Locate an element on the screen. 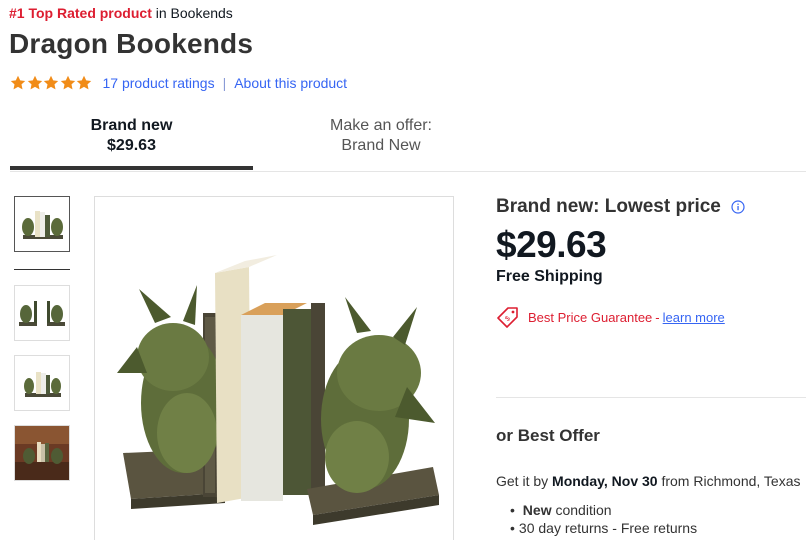 The width and height of the screenshot is (806, 540). guarantee-dash: - is located at coordinates (657, 317).